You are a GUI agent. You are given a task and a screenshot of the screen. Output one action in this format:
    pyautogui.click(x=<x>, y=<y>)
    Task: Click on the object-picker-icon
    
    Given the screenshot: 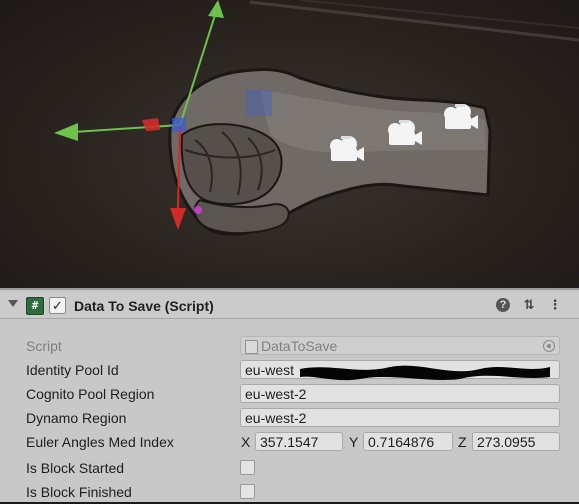 What is the action you would take?
    pyautogui.click(x=549, y=346)
    